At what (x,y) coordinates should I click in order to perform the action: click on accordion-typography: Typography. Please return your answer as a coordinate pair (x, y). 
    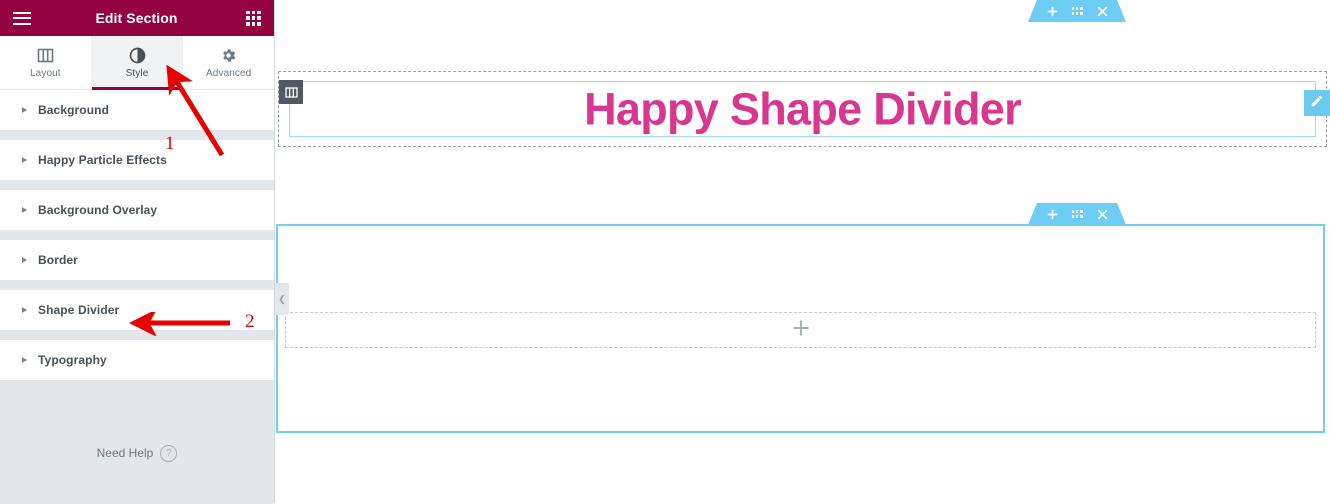
    Looking at the image, I should click on (137, 360).